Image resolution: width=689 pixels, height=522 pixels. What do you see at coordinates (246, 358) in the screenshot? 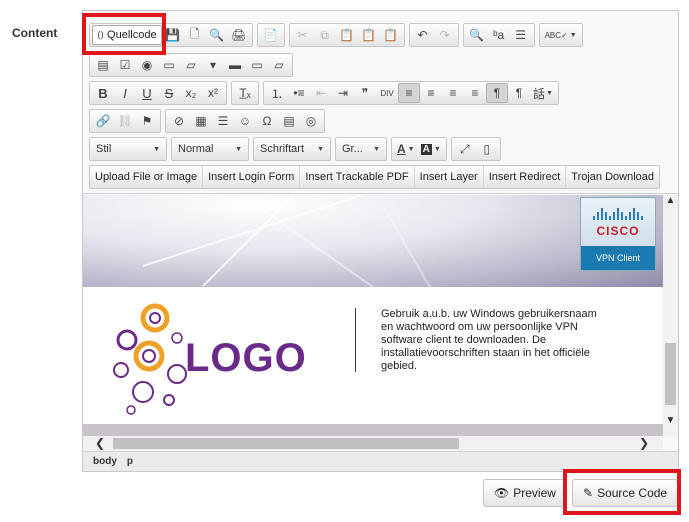
I see `logo-text: LOGO` at bounding box center [246, 358].